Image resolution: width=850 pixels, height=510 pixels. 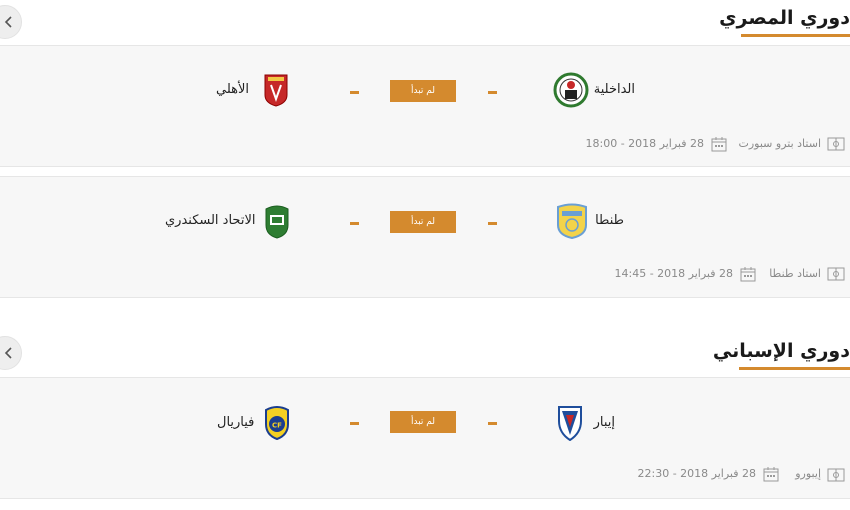 What do you see at coordinates (645, 143) in the screenshot?
I see `match-date-time: 28 فبراير 2018 - 18:00` at bounding box center [645, 143].